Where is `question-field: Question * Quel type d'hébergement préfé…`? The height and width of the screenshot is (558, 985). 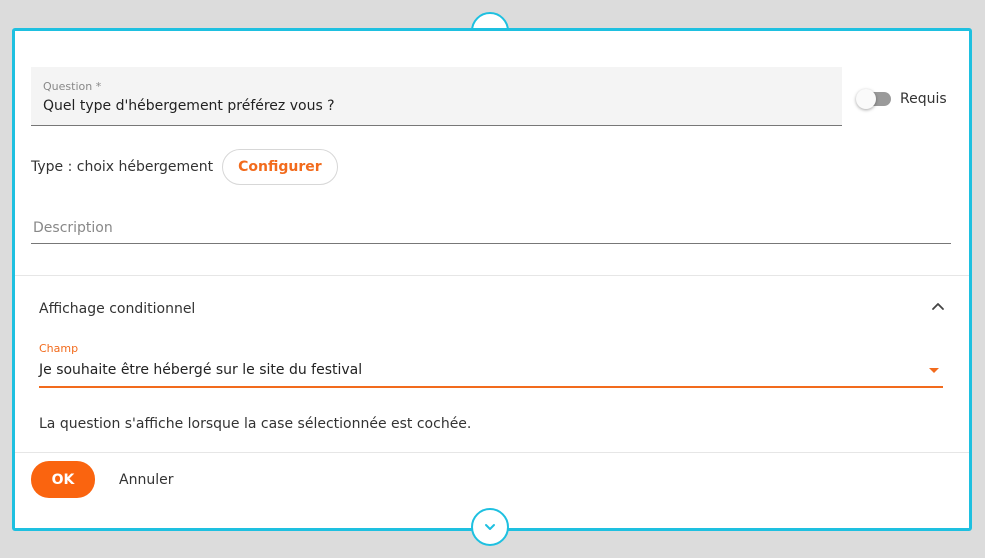
question-field: Question * Quel type d'hébergement préfé… is located at coordinates (436, 96).